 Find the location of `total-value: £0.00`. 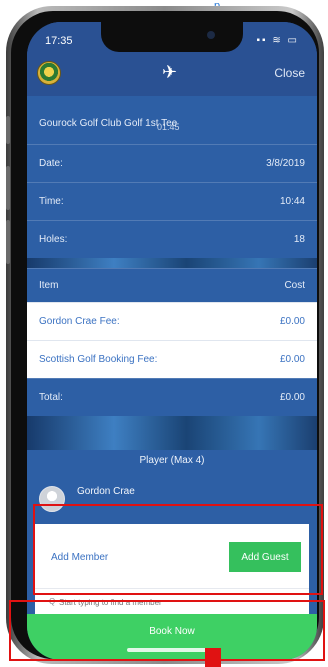

total-value: £0.00 is located at coordinates (292, 397).